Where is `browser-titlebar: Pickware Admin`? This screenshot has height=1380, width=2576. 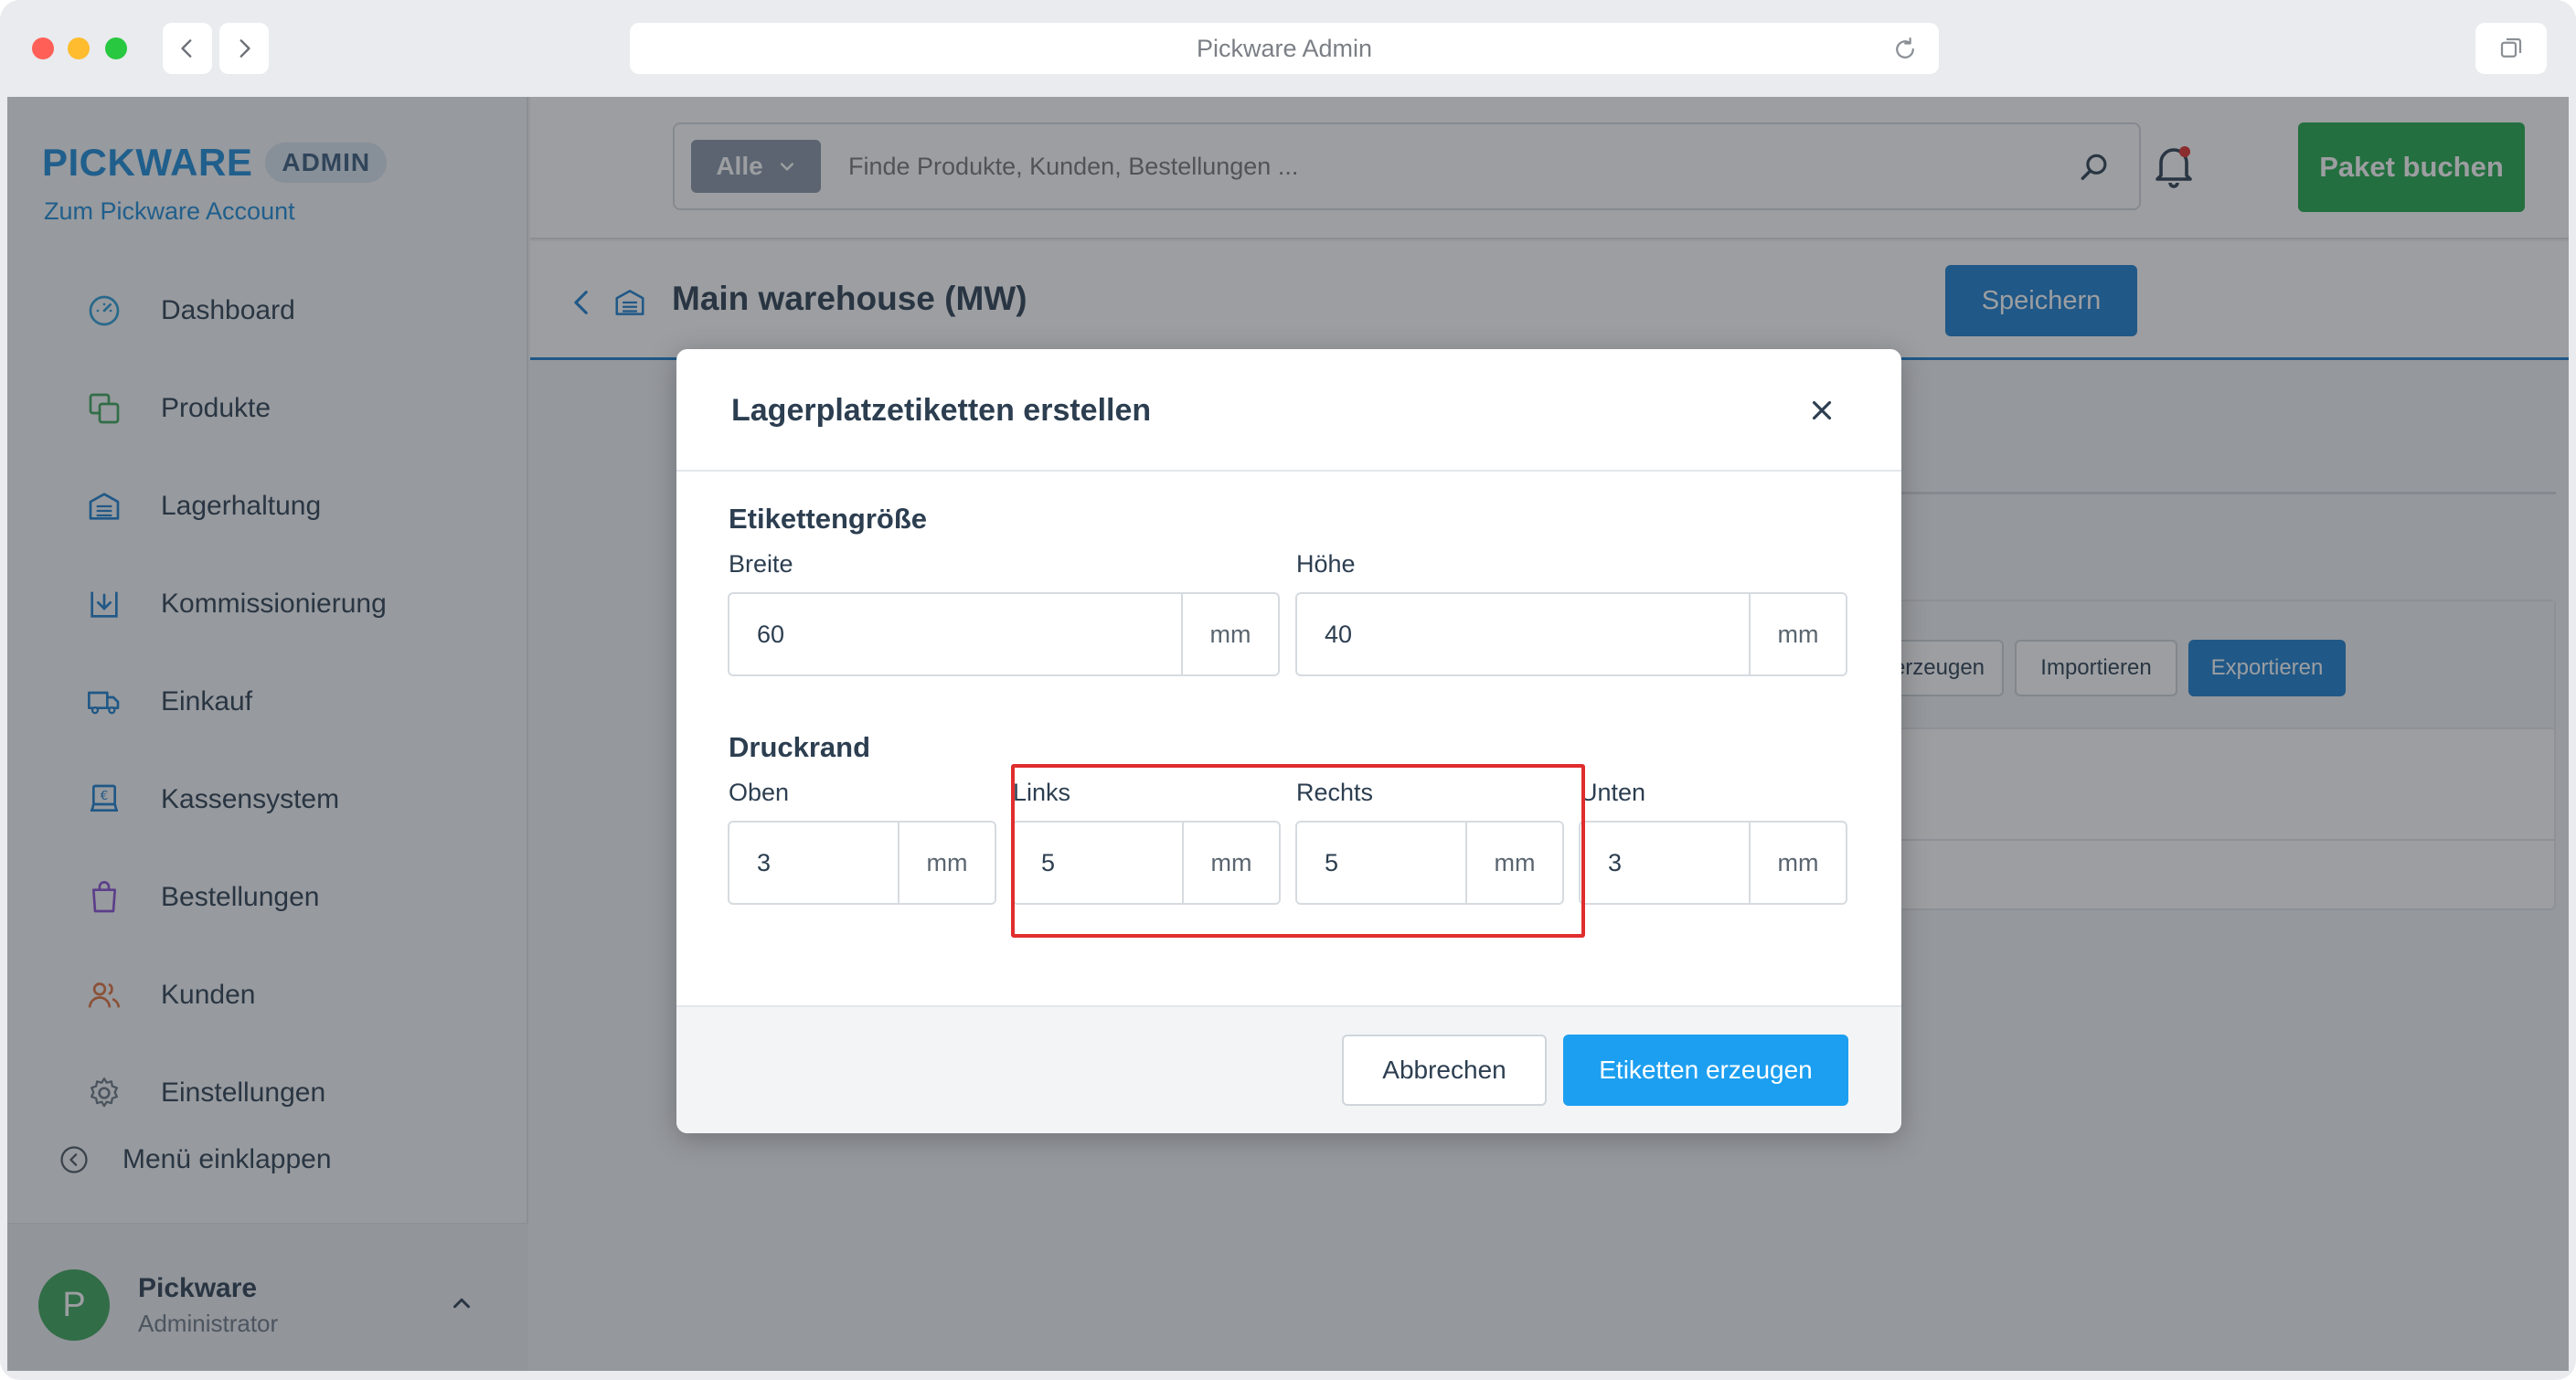 browser-titlebar: Pickware Admin is located at coordinates (1288, 48).